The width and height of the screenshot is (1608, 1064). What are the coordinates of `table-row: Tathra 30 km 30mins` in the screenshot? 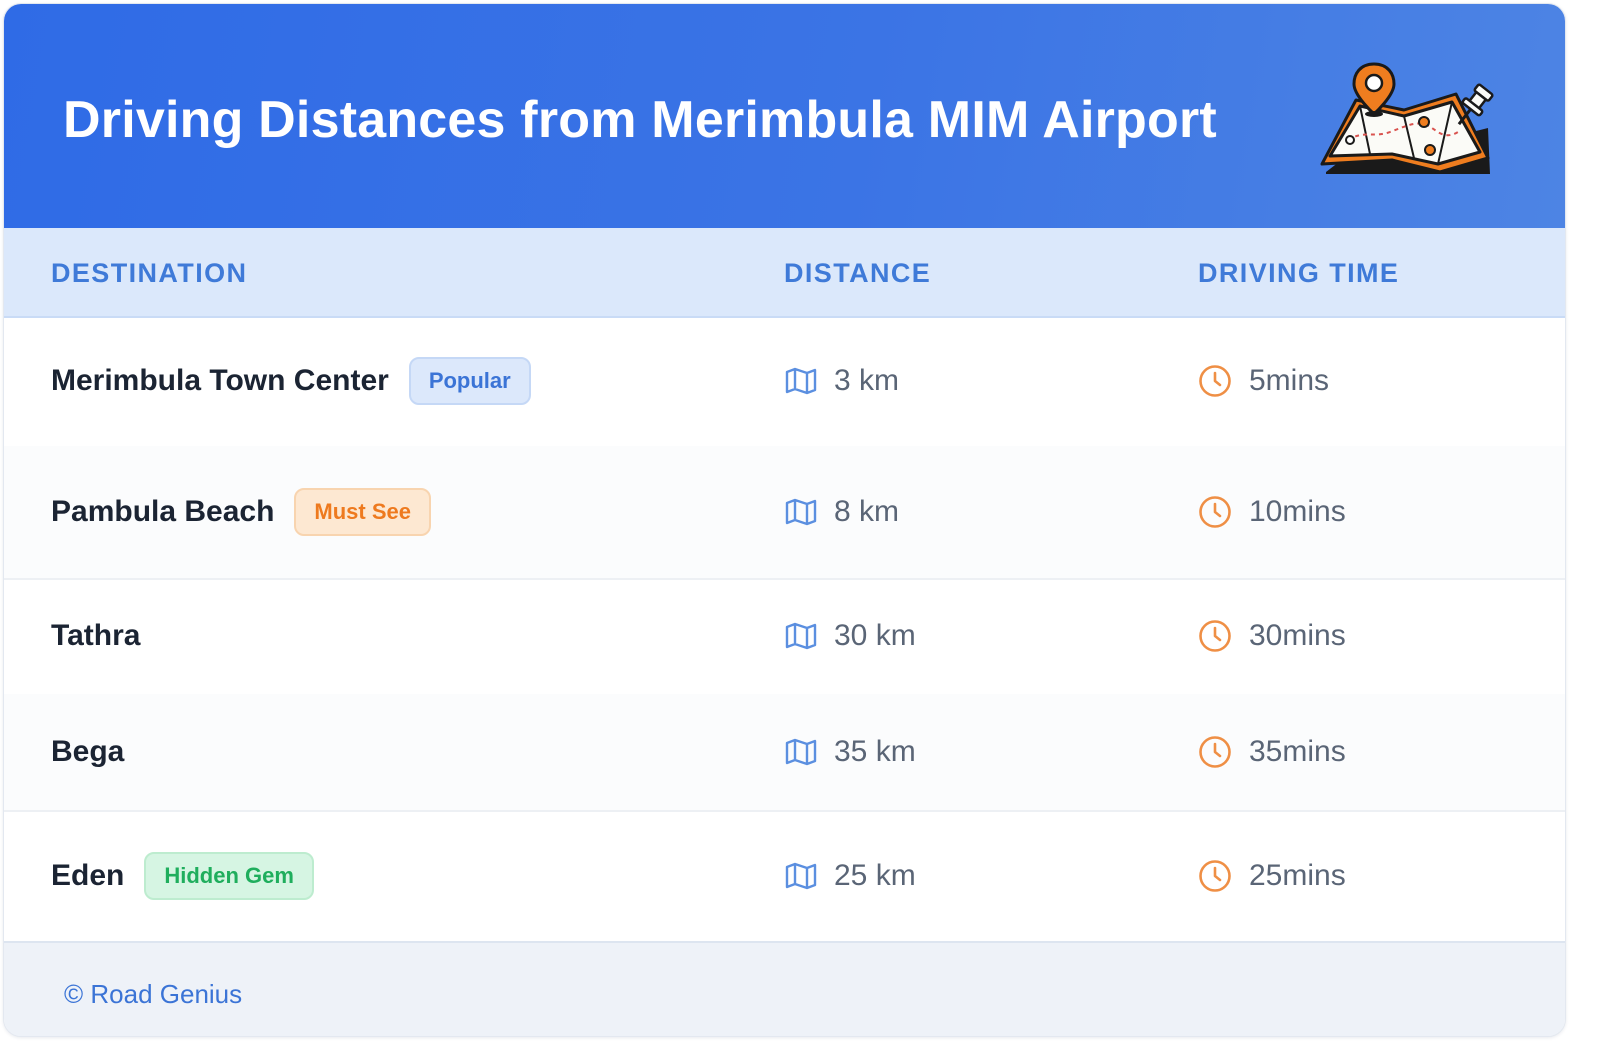 It's located at (784, 637).